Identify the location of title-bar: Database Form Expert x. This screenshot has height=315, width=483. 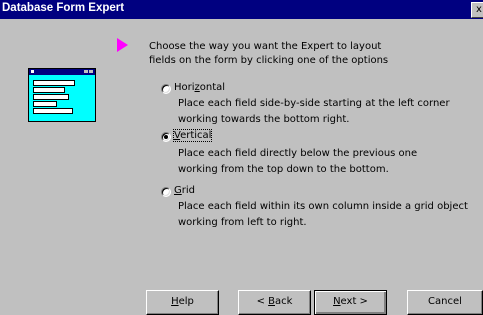
(241, 9).